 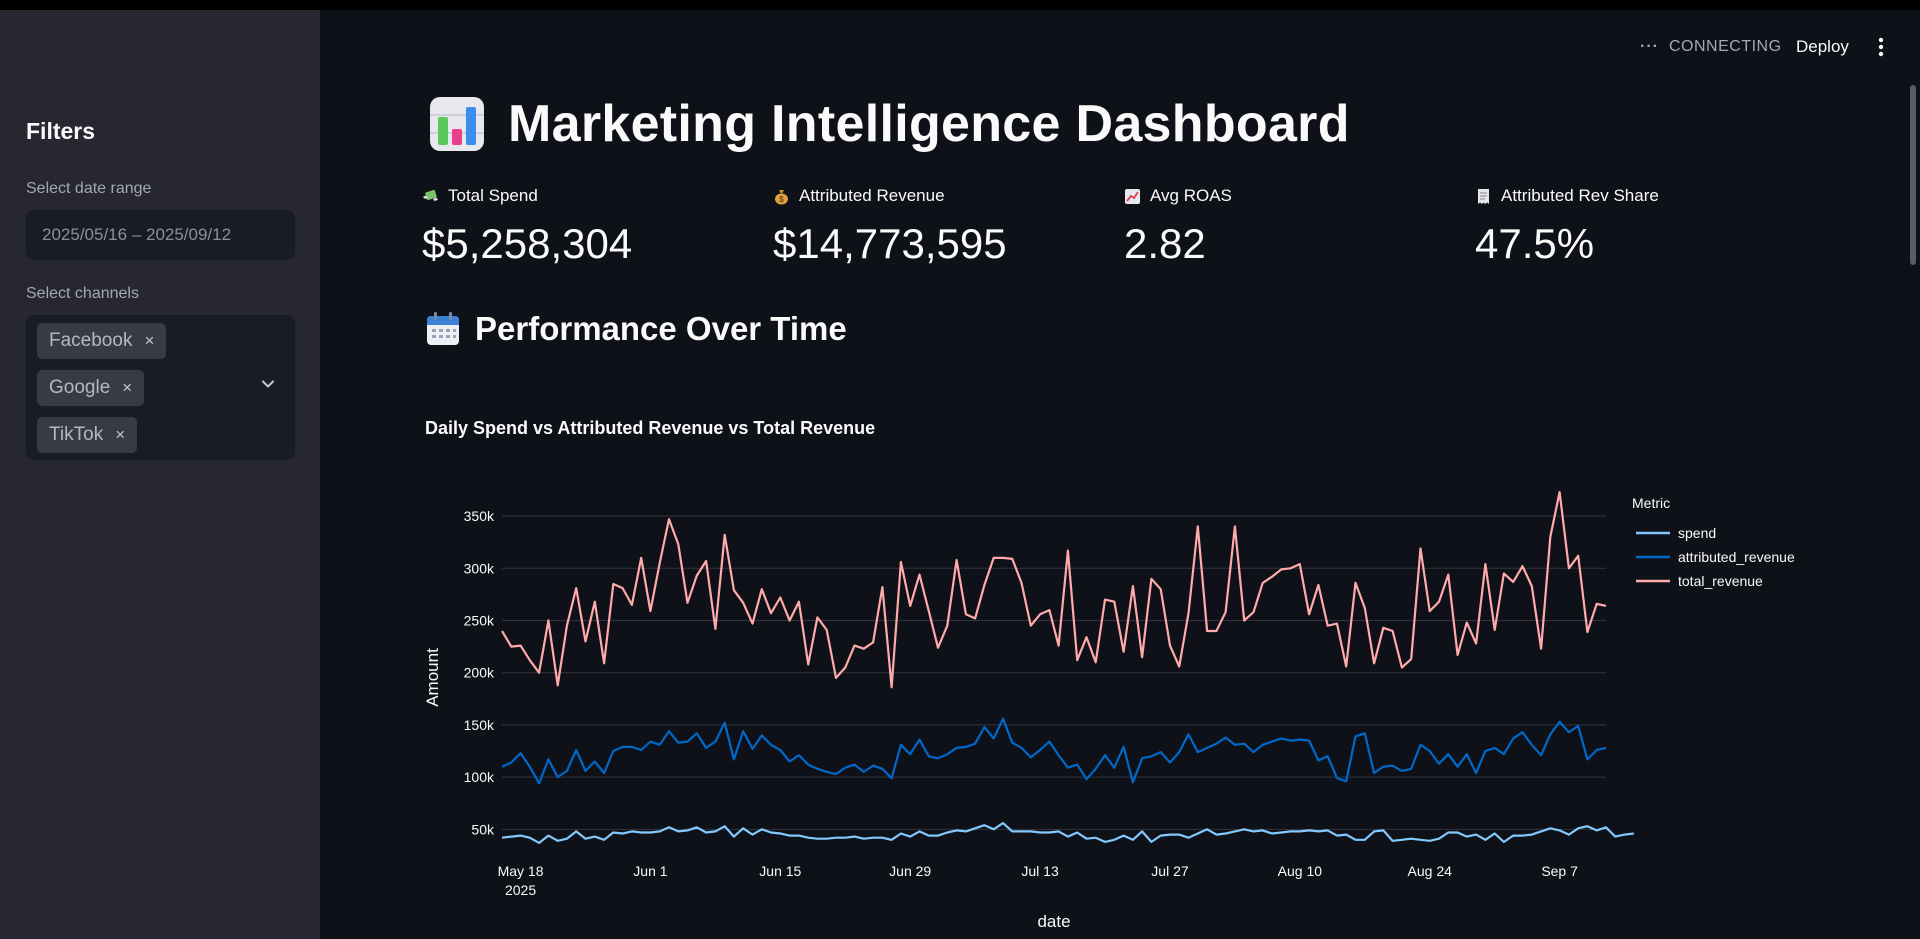 I want to click on metric-value: 2.82, so click(x=1165, y=243).